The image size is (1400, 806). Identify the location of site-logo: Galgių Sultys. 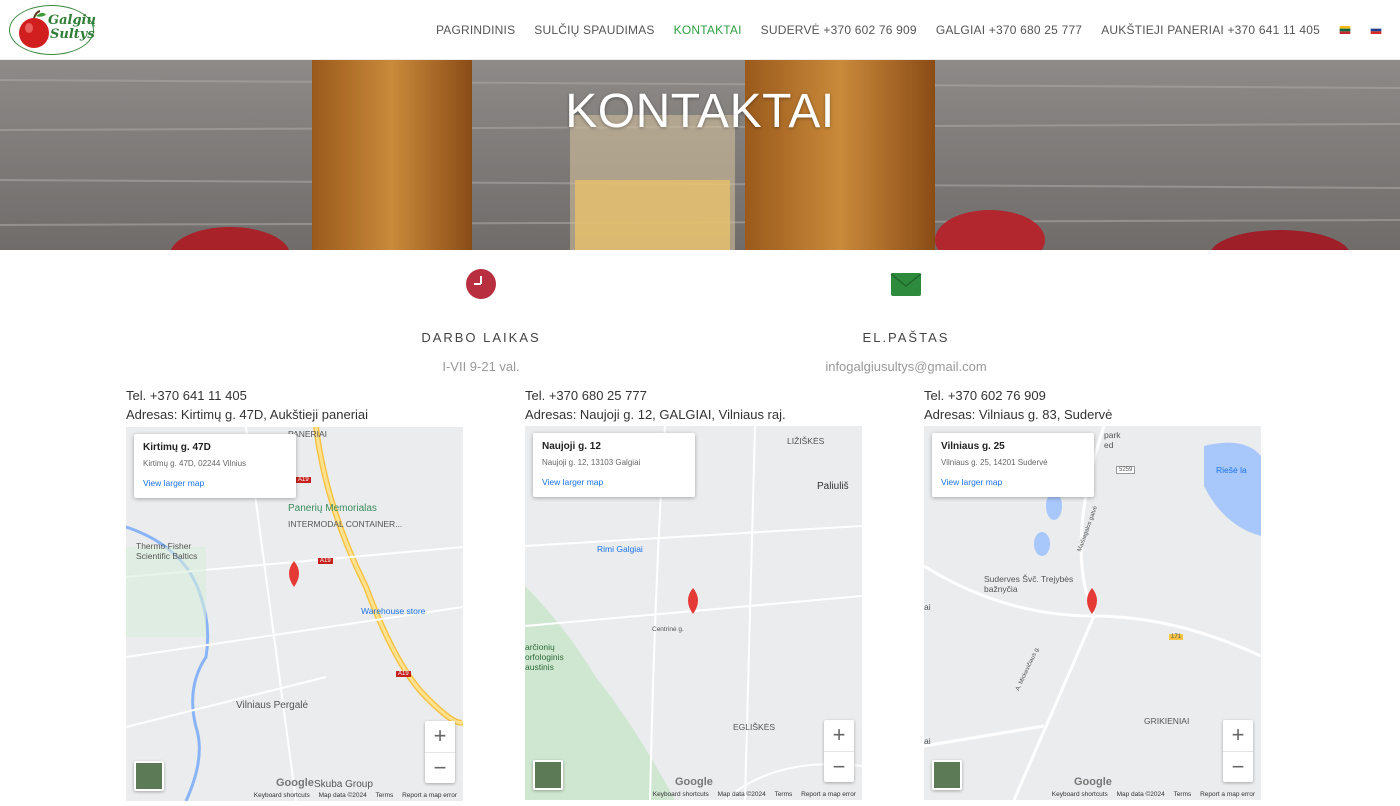
(52, 30).